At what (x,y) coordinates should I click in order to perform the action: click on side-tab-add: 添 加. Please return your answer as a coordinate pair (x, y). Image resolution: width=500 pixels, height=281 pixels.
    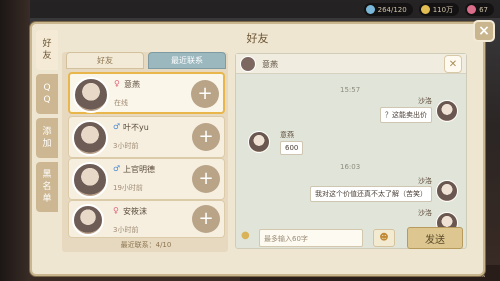
    Looking at the image, I should click on (47, 138).